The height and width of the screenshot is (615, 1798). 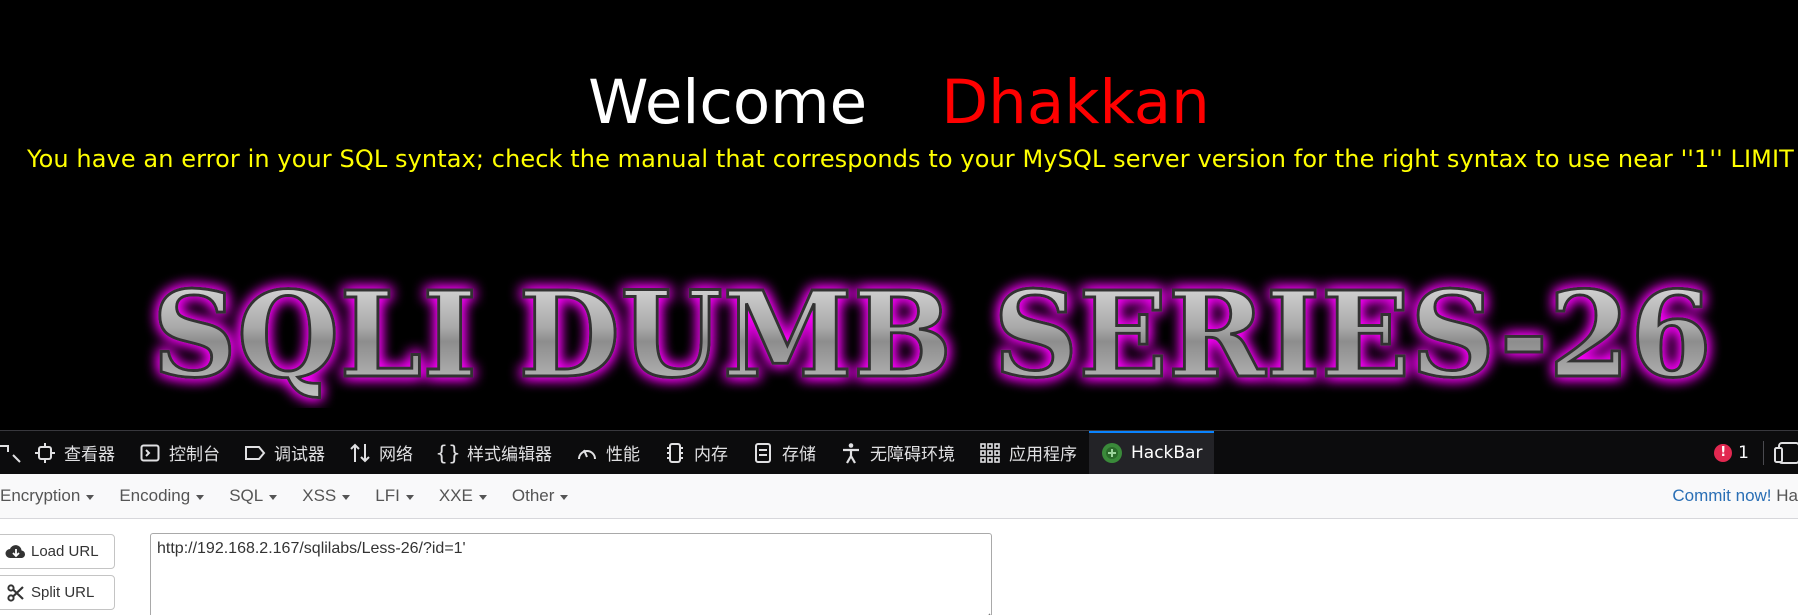 I want to click on tab-label: 存储, so click(x=799, y=455).